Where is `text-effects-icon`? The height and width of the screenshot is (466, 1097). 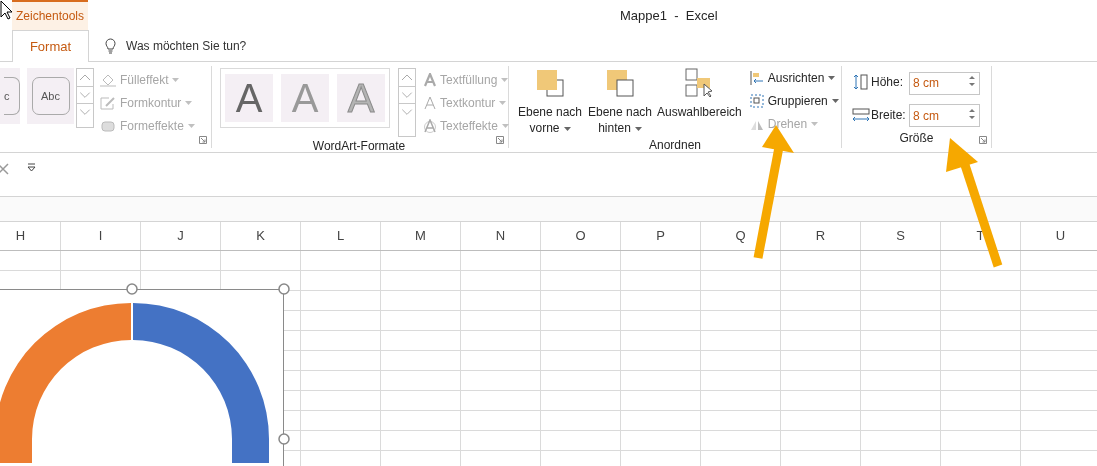 text-effects-icon is located at coordinates (430, 125).